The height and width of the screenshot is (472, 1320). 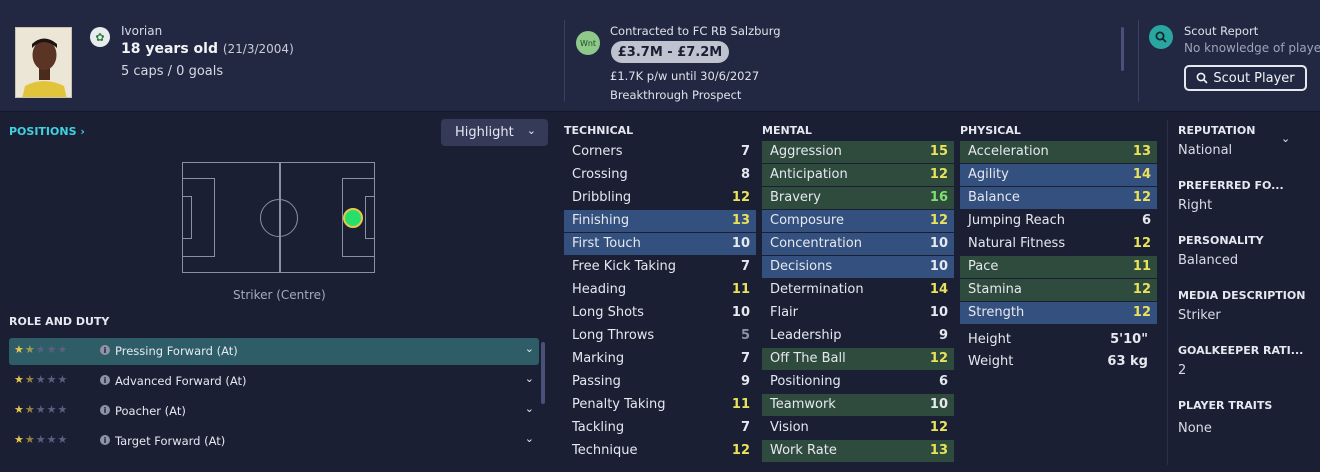 What do you see at coordinates (858, 198) in the screenshot?
I see `attribute-row: Bravery 16` at bounding box center [858, 198].